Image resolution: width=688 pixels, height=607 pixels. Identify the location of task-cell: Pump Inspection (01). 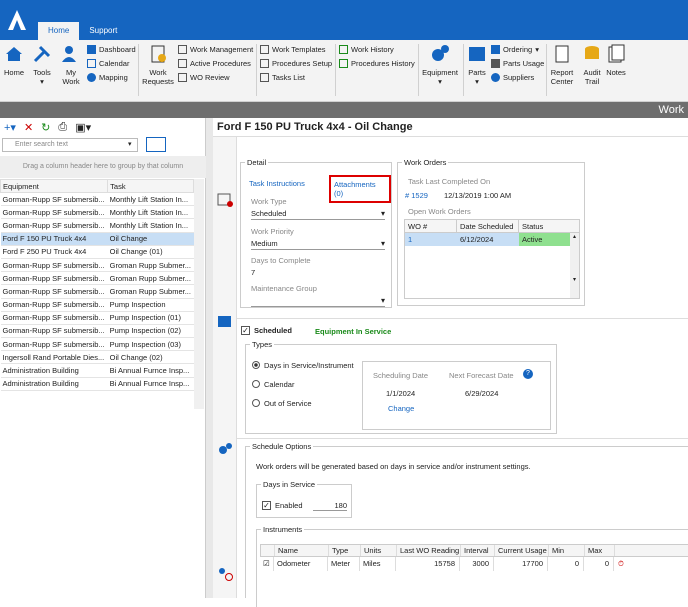
(150, 318).